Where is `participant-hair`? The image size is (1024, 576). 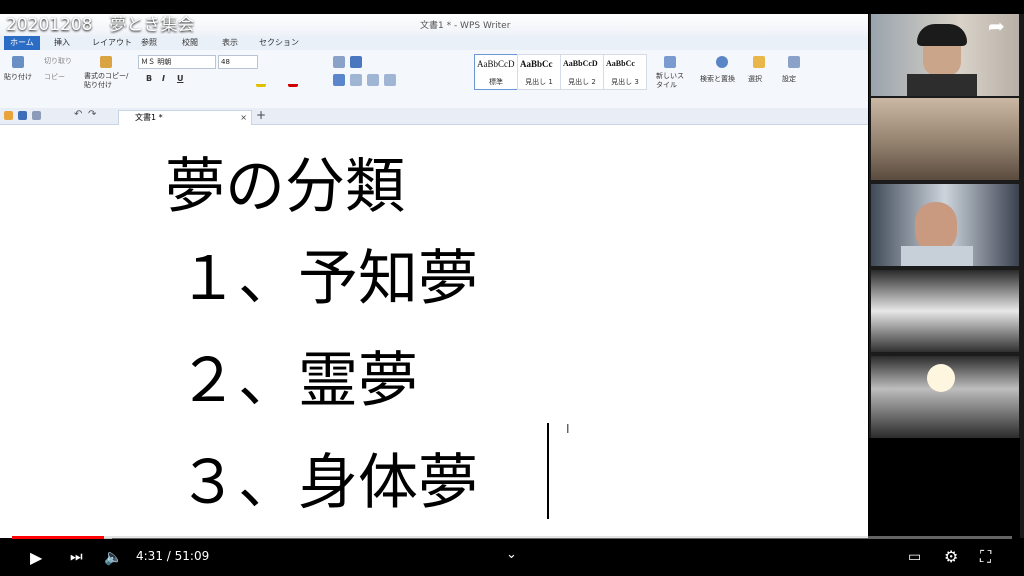 participant-hair is located at coordinates (942, 35).